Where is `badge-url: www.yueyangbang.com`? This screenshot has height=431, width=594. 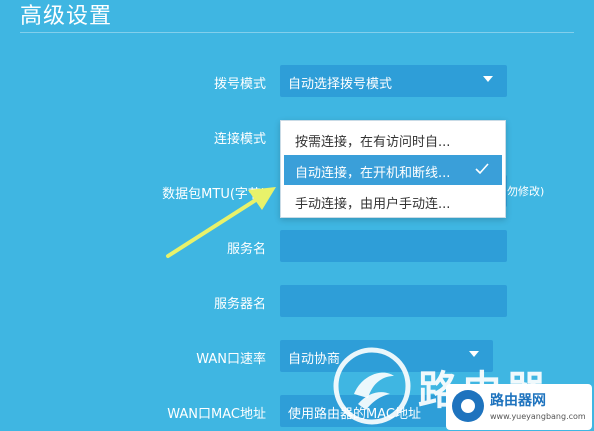
badge-url: www.yueyangbang.com is located at coordinates (538, 416).